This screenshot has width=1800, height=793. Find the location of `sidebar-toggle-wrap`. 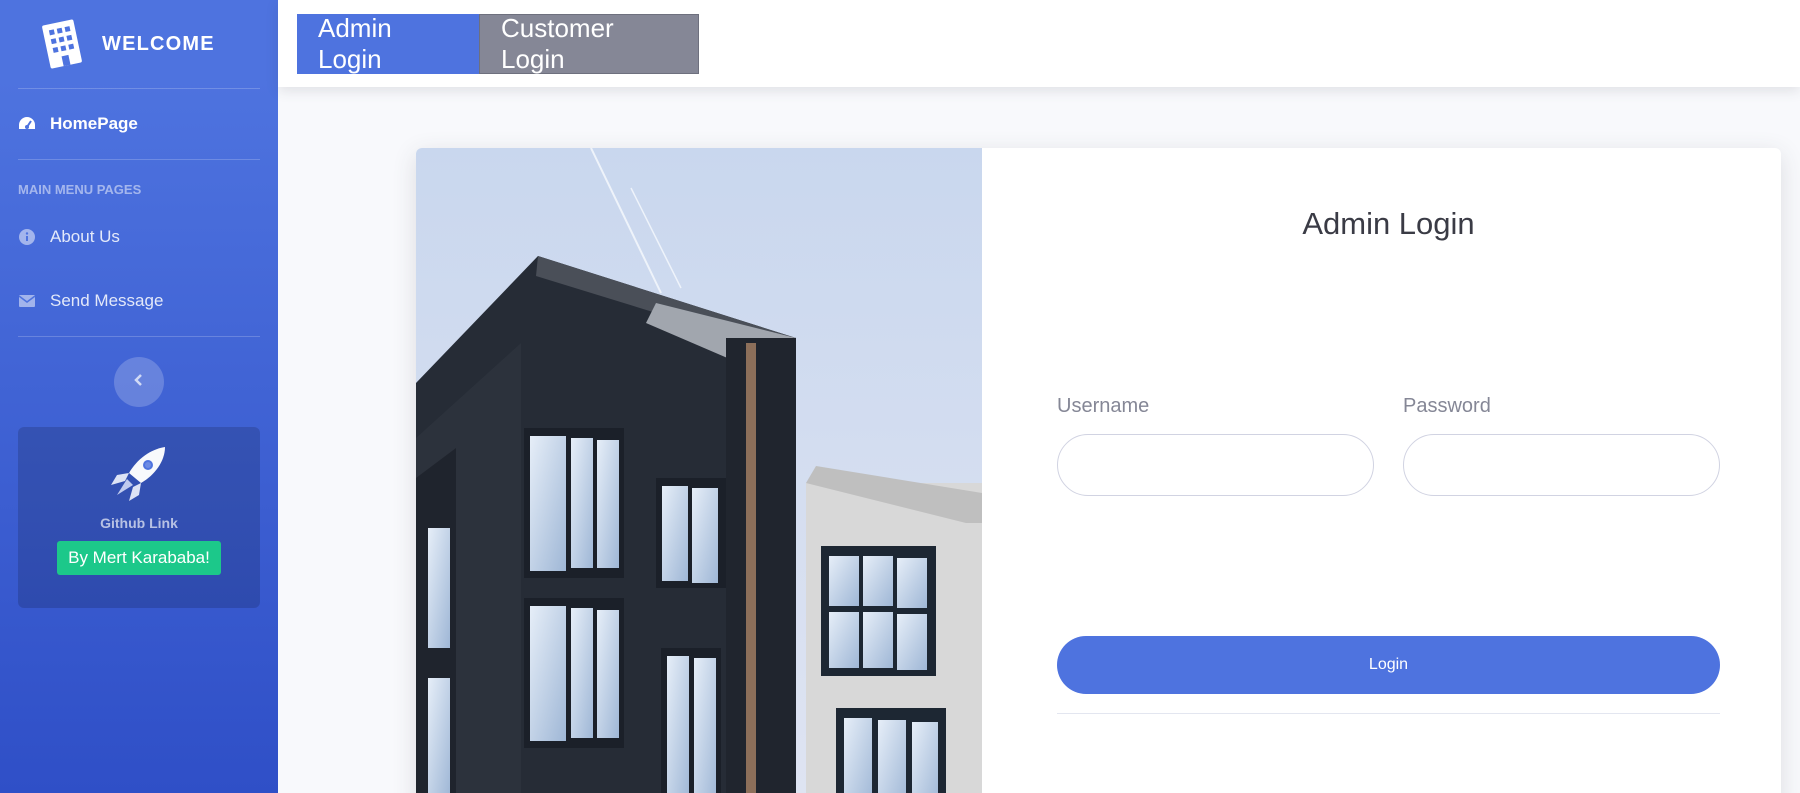

sidebar-toggle-wrap is located at coordinates (139, 382).